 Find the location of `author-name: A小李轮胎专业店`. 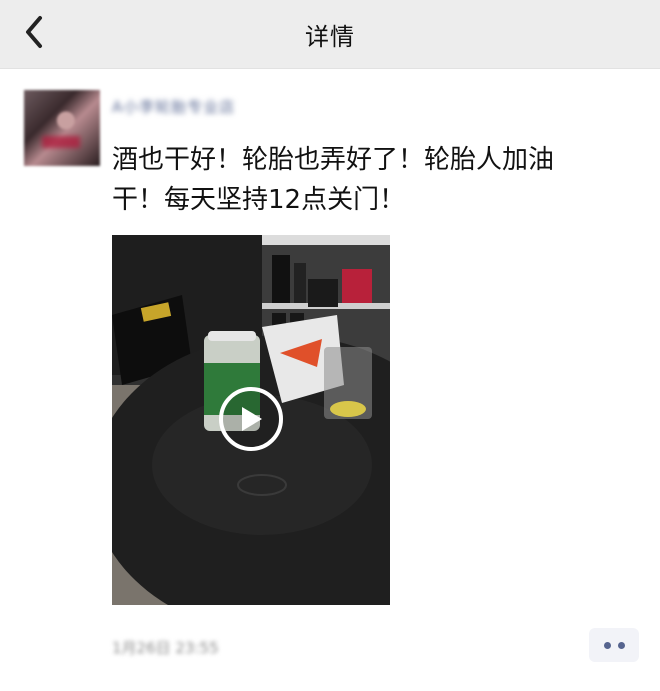

author-name: A小李轮胎专业店 is located at coordinates (217, 111).